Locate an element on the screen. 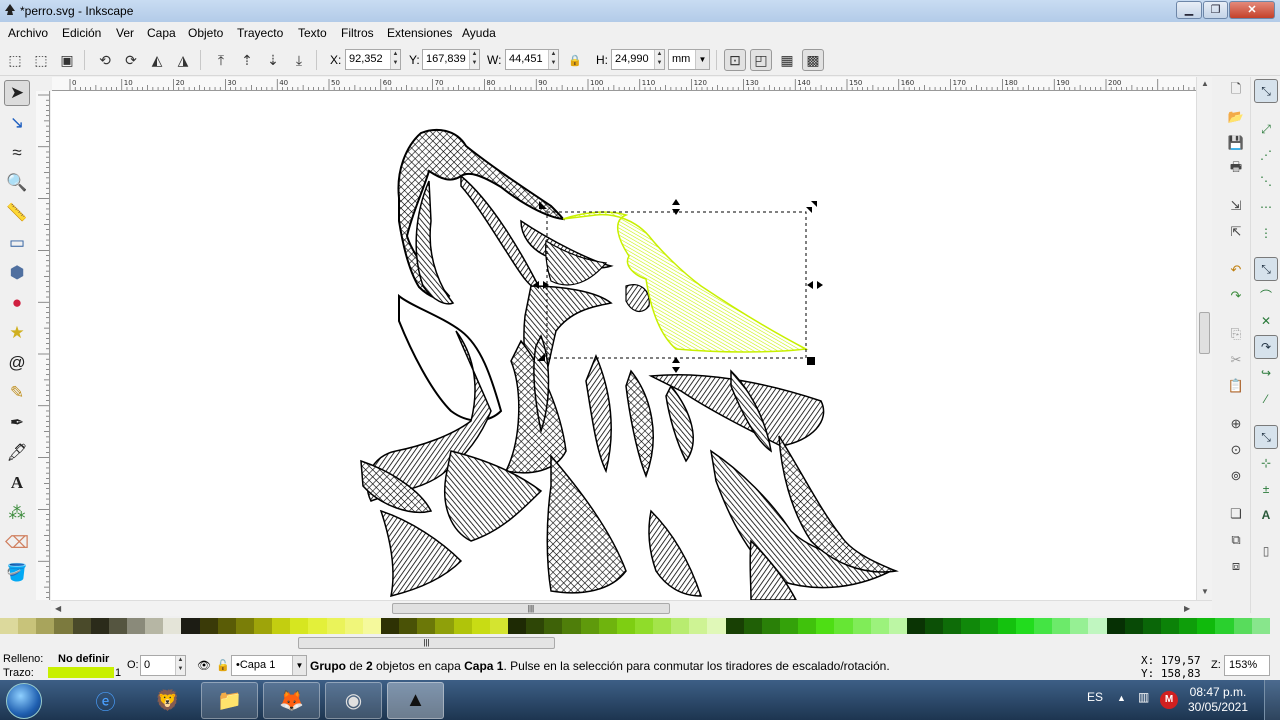 Image resolution: width=1280 pixels, height=720 pixels. scroll-up-icon: ▲ is located at coordinates (1205, 83).